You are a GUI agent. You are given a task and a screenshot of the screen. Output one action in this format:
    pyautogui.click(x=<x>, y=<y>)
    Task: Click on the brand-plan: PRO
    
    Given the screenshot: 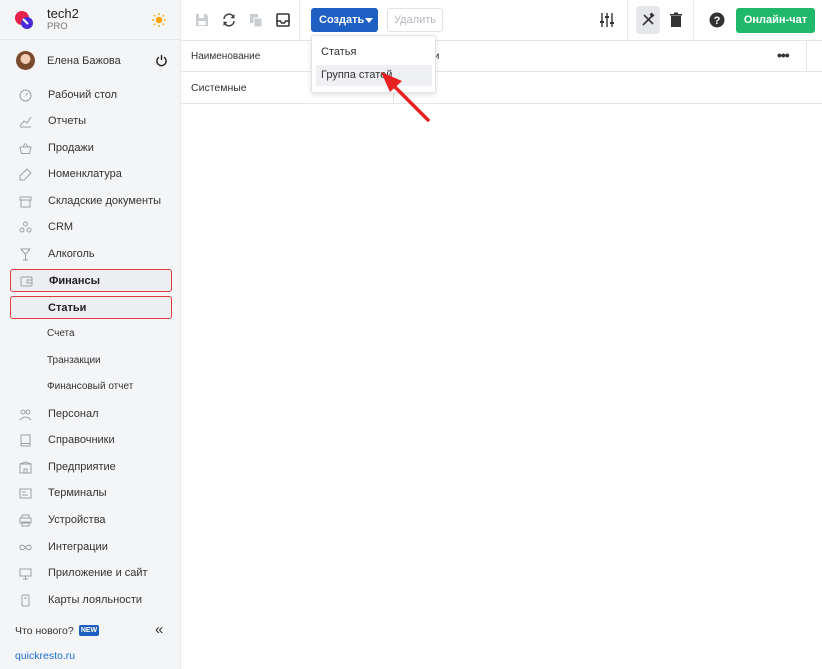 What is the action you would take?
    pyautogui.click(x=57, y=26)
    